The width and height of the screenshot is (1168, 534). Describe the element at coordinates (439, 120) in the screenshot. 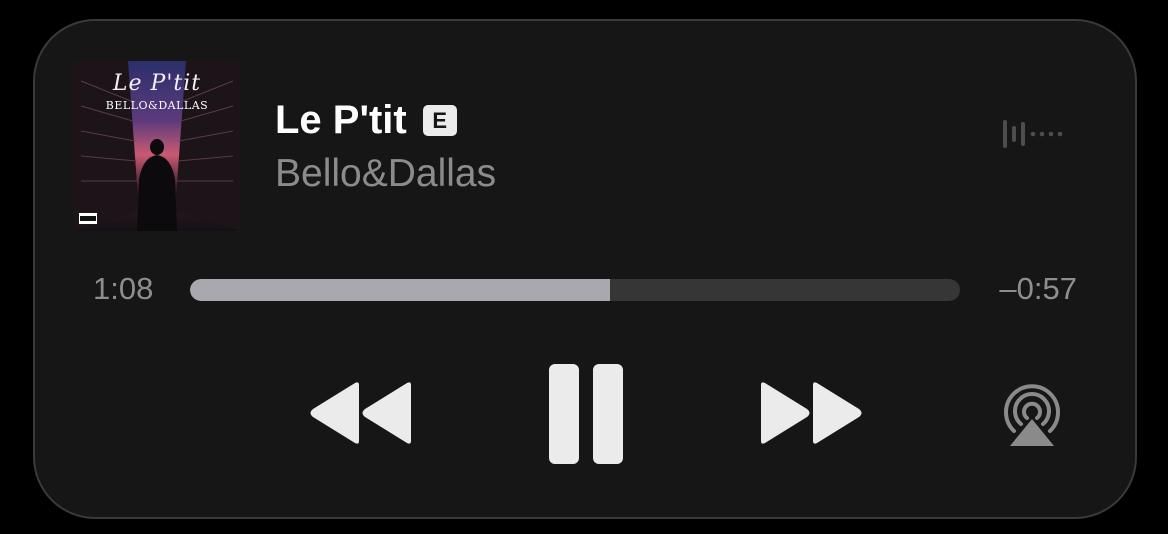

I see `explicit-badge: E` at that location.